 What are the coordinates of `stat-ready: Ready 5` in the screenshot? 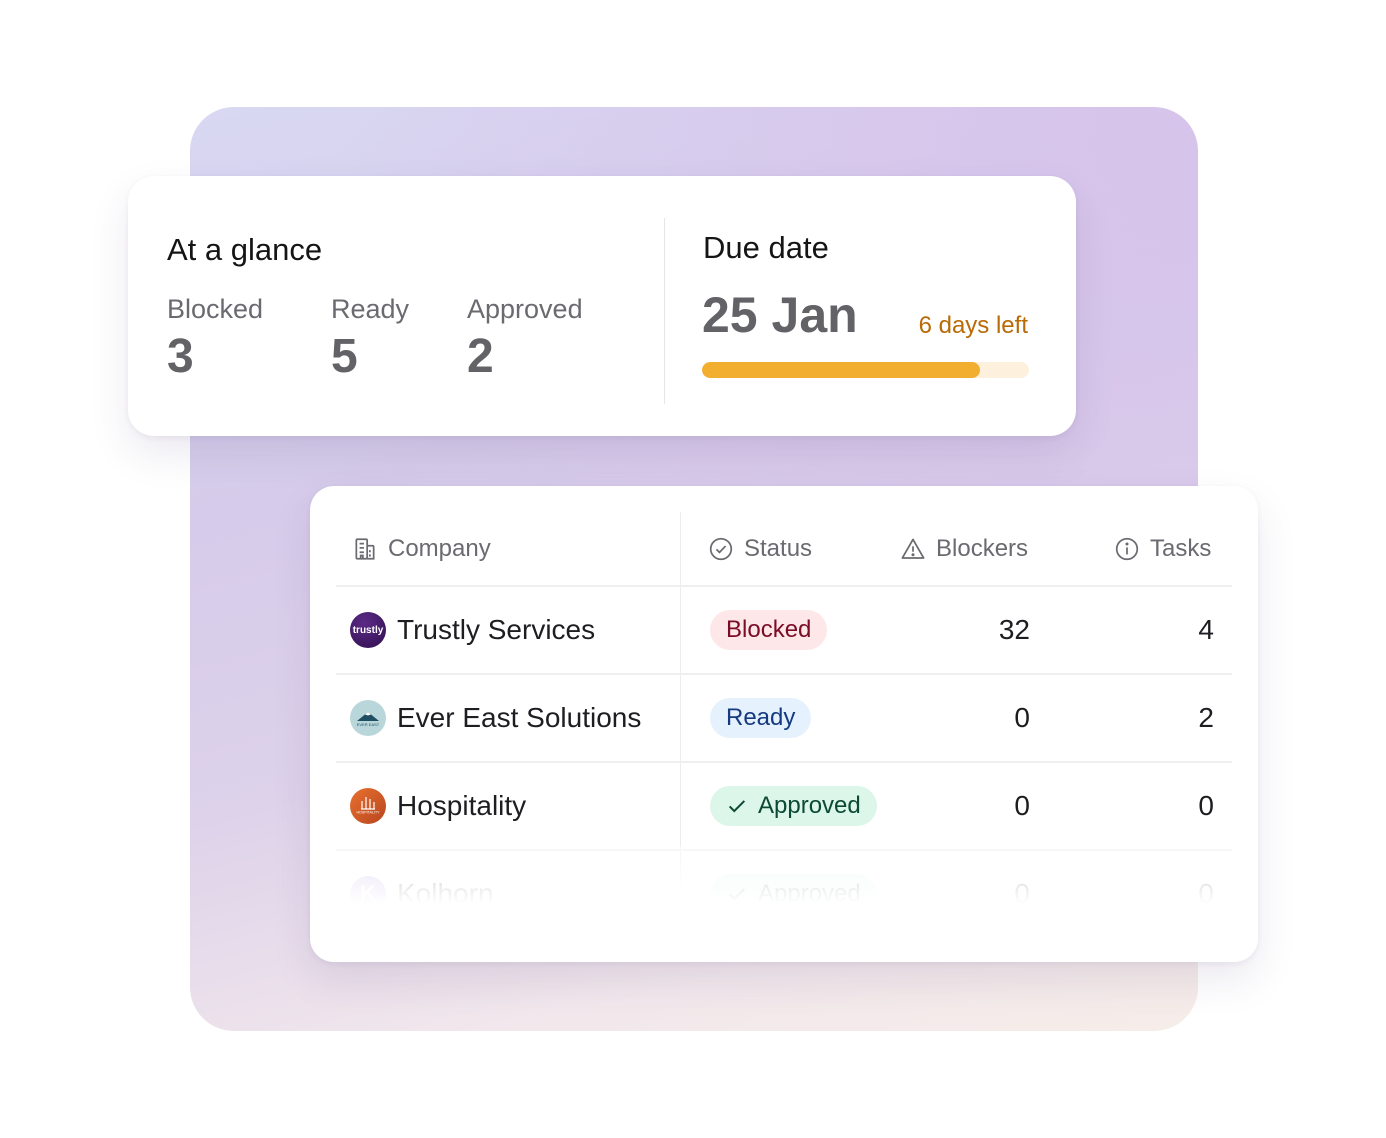 It's located at (370, 339).